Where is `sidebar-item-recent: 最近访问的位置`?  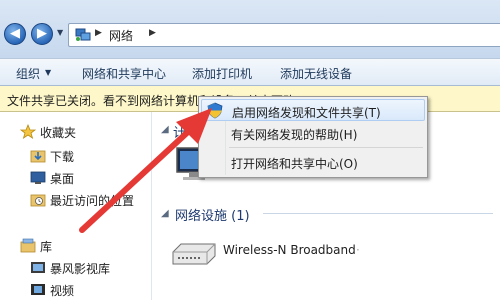 sidebar-item-recent: 最近访问的位置 is located at coordinates (76, 200).